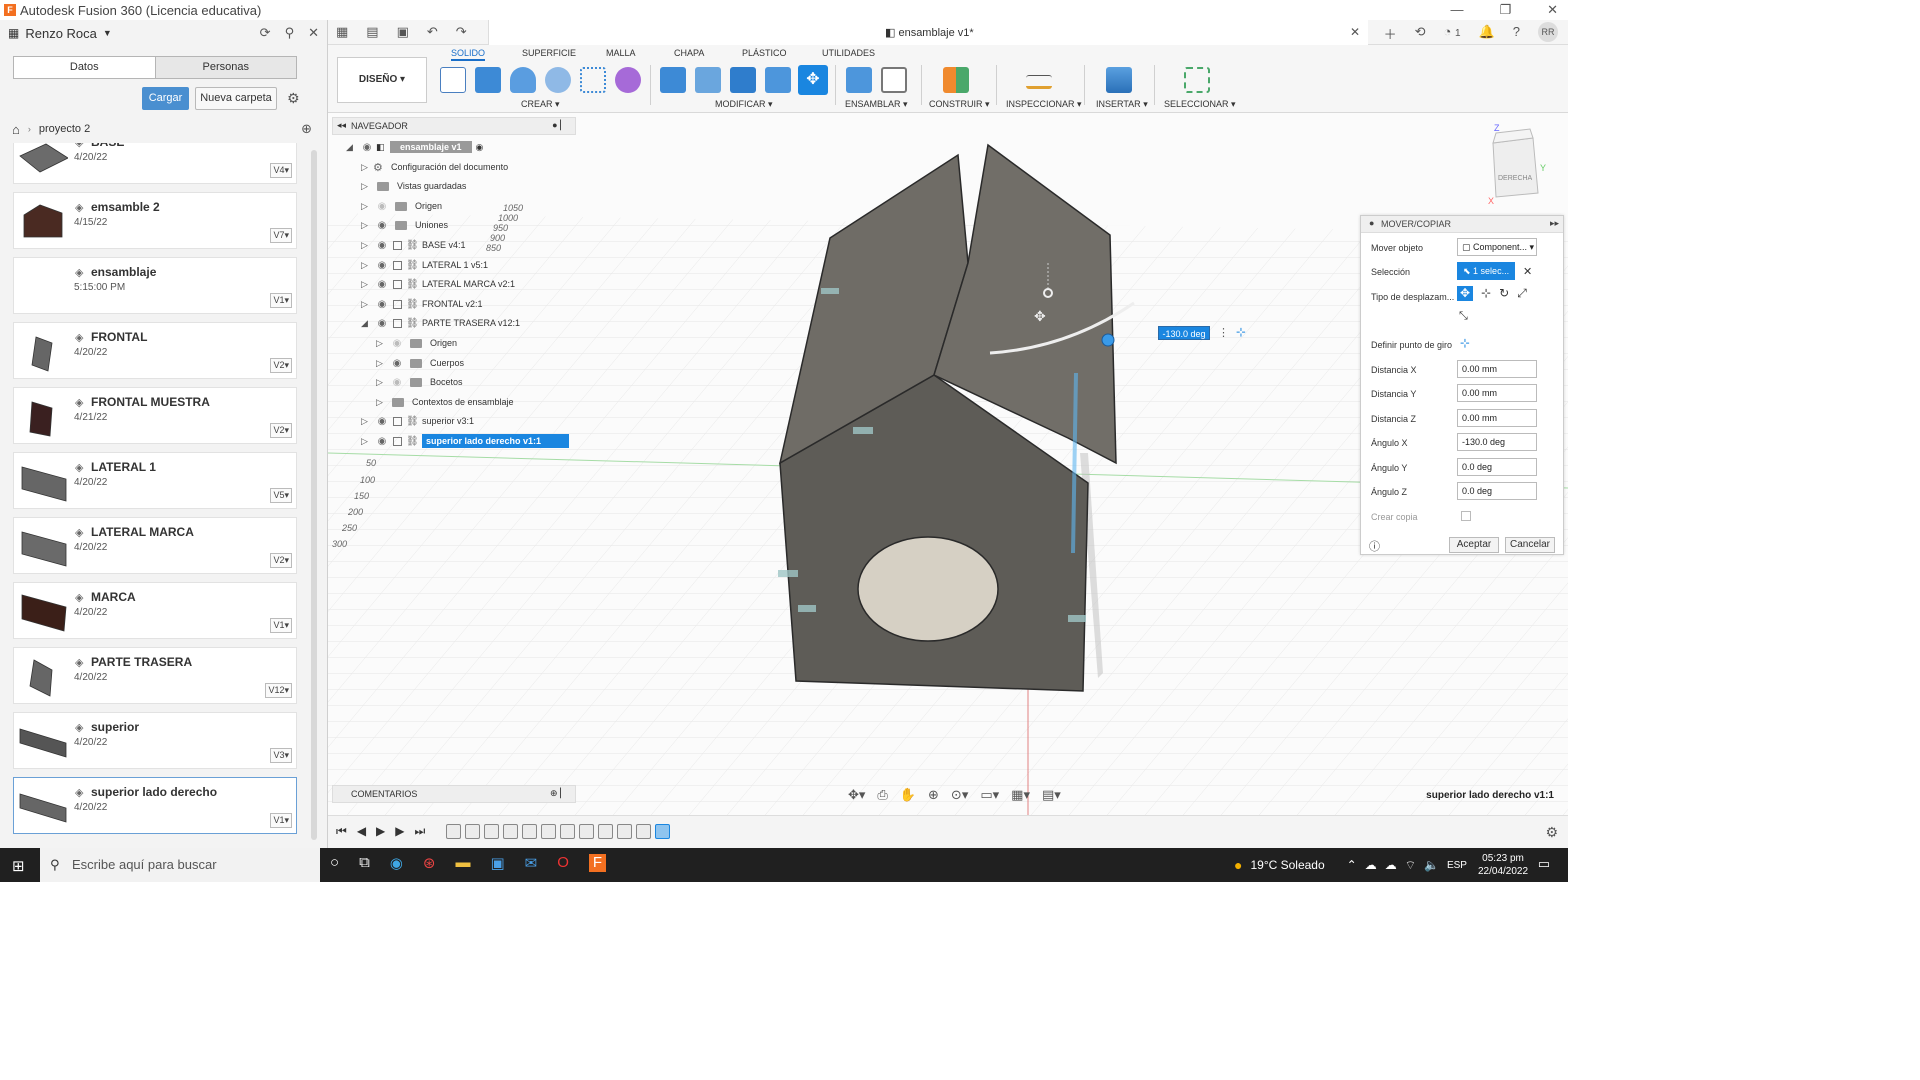 This screenshot has height=1080, width=1920. Describe the element at coordinates (882, 795) in the screenshot. I see `look-at-icon: ⎙` at that location.